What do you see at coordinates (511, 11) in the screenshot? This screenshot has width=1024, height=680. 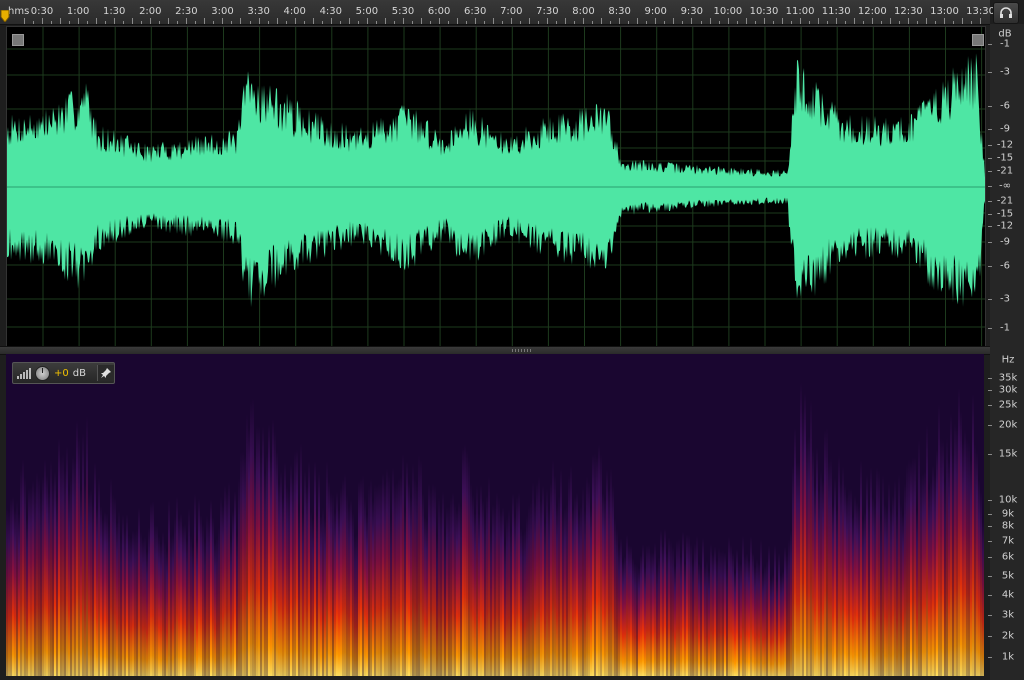 I see `time-label: 7:00` at bounding box center [511, 11].